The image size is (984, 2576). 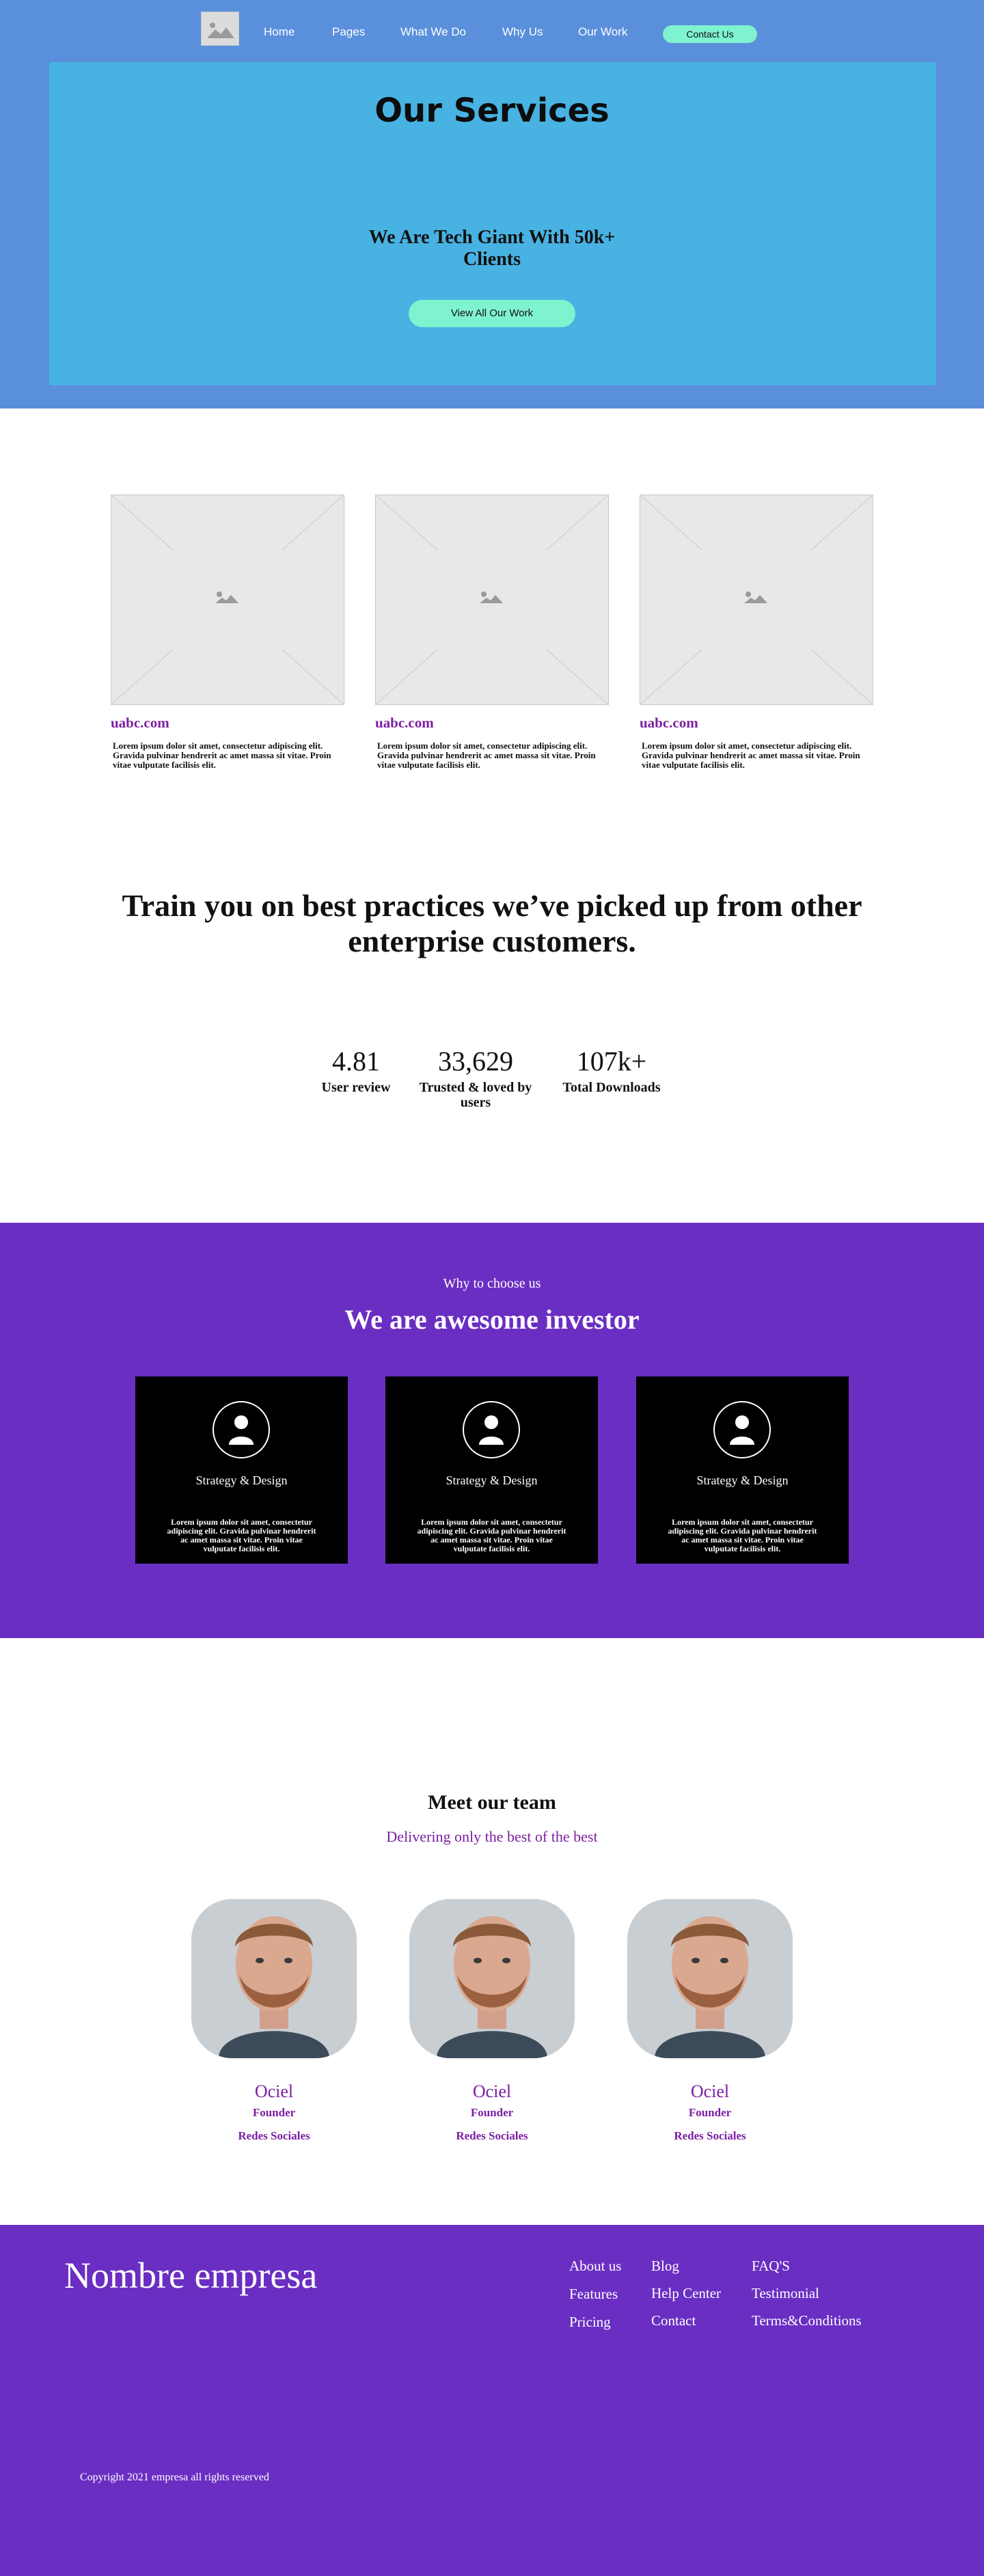 I want to click on footer-link-faqs: FAQ'S, so click(x=771, y=2267).